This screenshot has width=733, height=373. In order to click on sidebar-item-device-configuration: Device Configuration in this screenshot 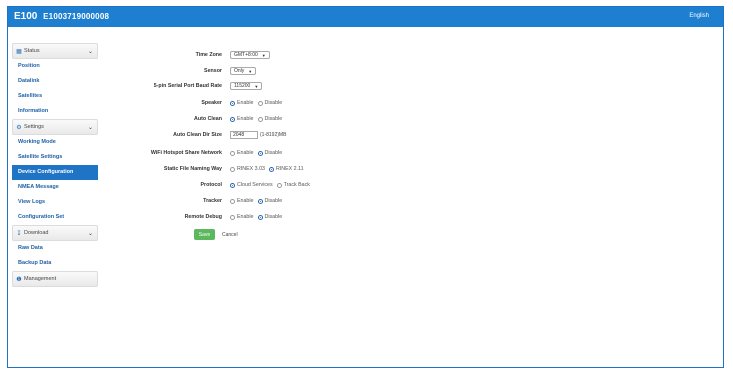, I will do `click(55, 172)`.